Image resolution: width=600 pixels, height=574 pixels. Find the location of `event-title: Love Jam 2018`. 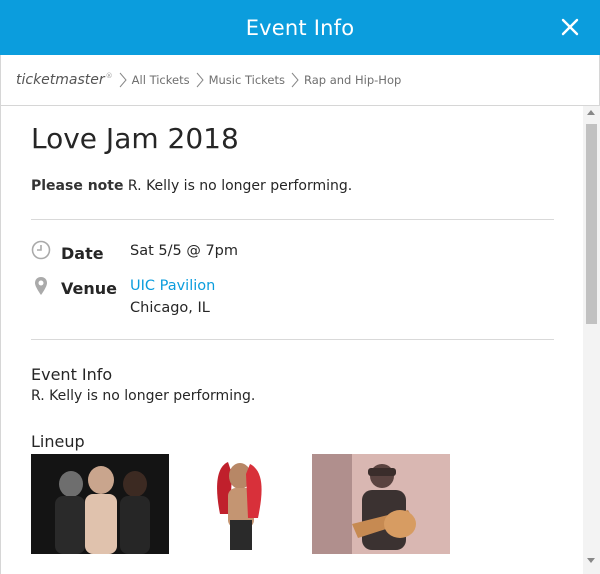

event-title: Love Jam 2018 is located at coordinates (135, 138).